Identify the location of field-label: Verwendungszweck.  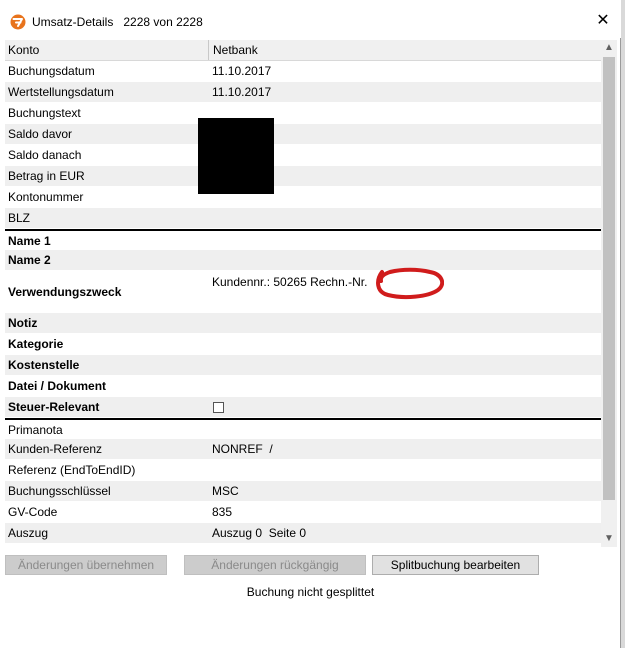
(65, 292).